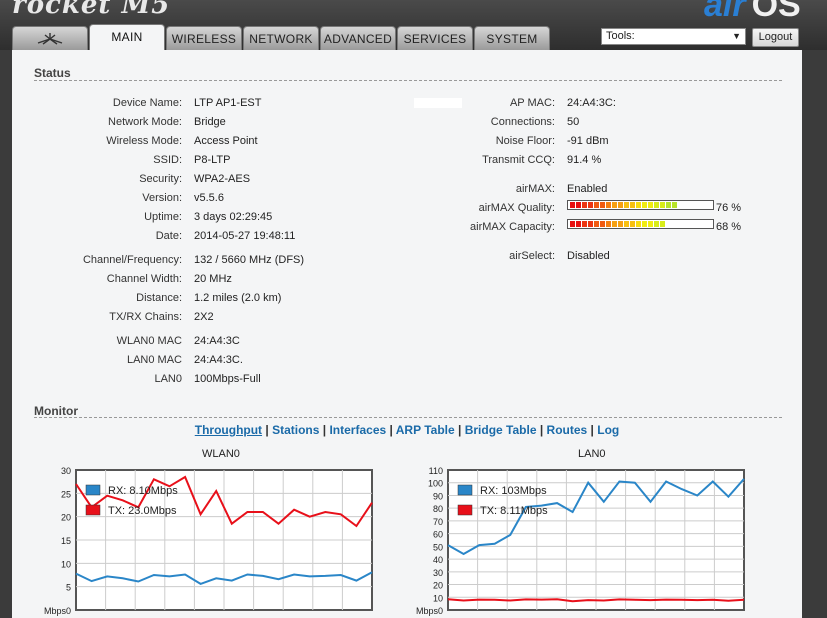 This screenshot has height=618, width=827. What do you see at coordinates (587, 189) in the screenshot?
I see `status-value: Enabled` at bounding box center [587, 189].